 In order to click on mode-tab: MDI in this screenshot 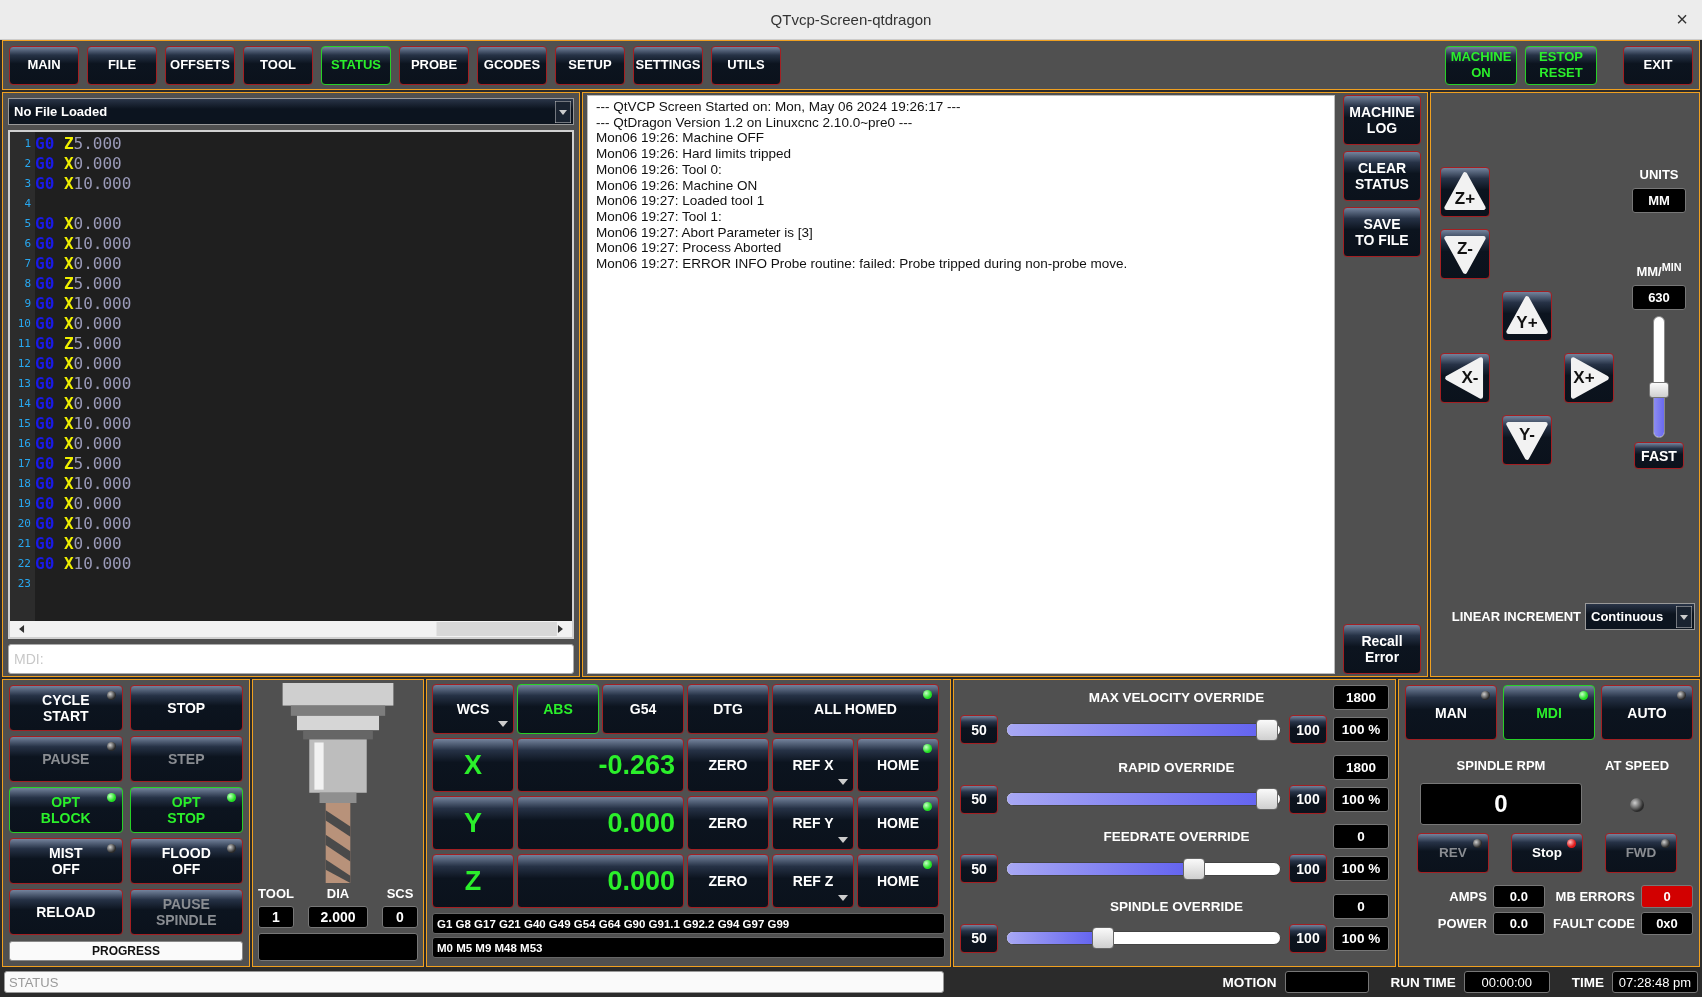, I will do `click(1549, 712)`.